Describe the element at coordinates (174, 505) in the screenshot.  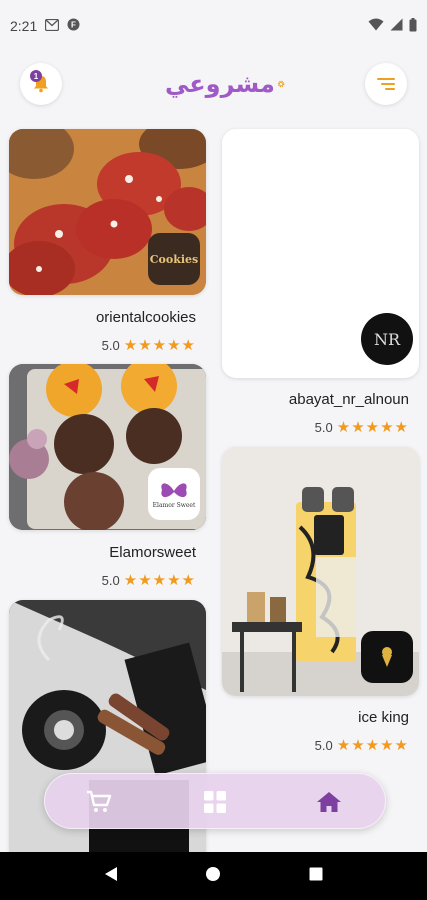
I see `store-logo-text: Elamor Sweet` at that location.